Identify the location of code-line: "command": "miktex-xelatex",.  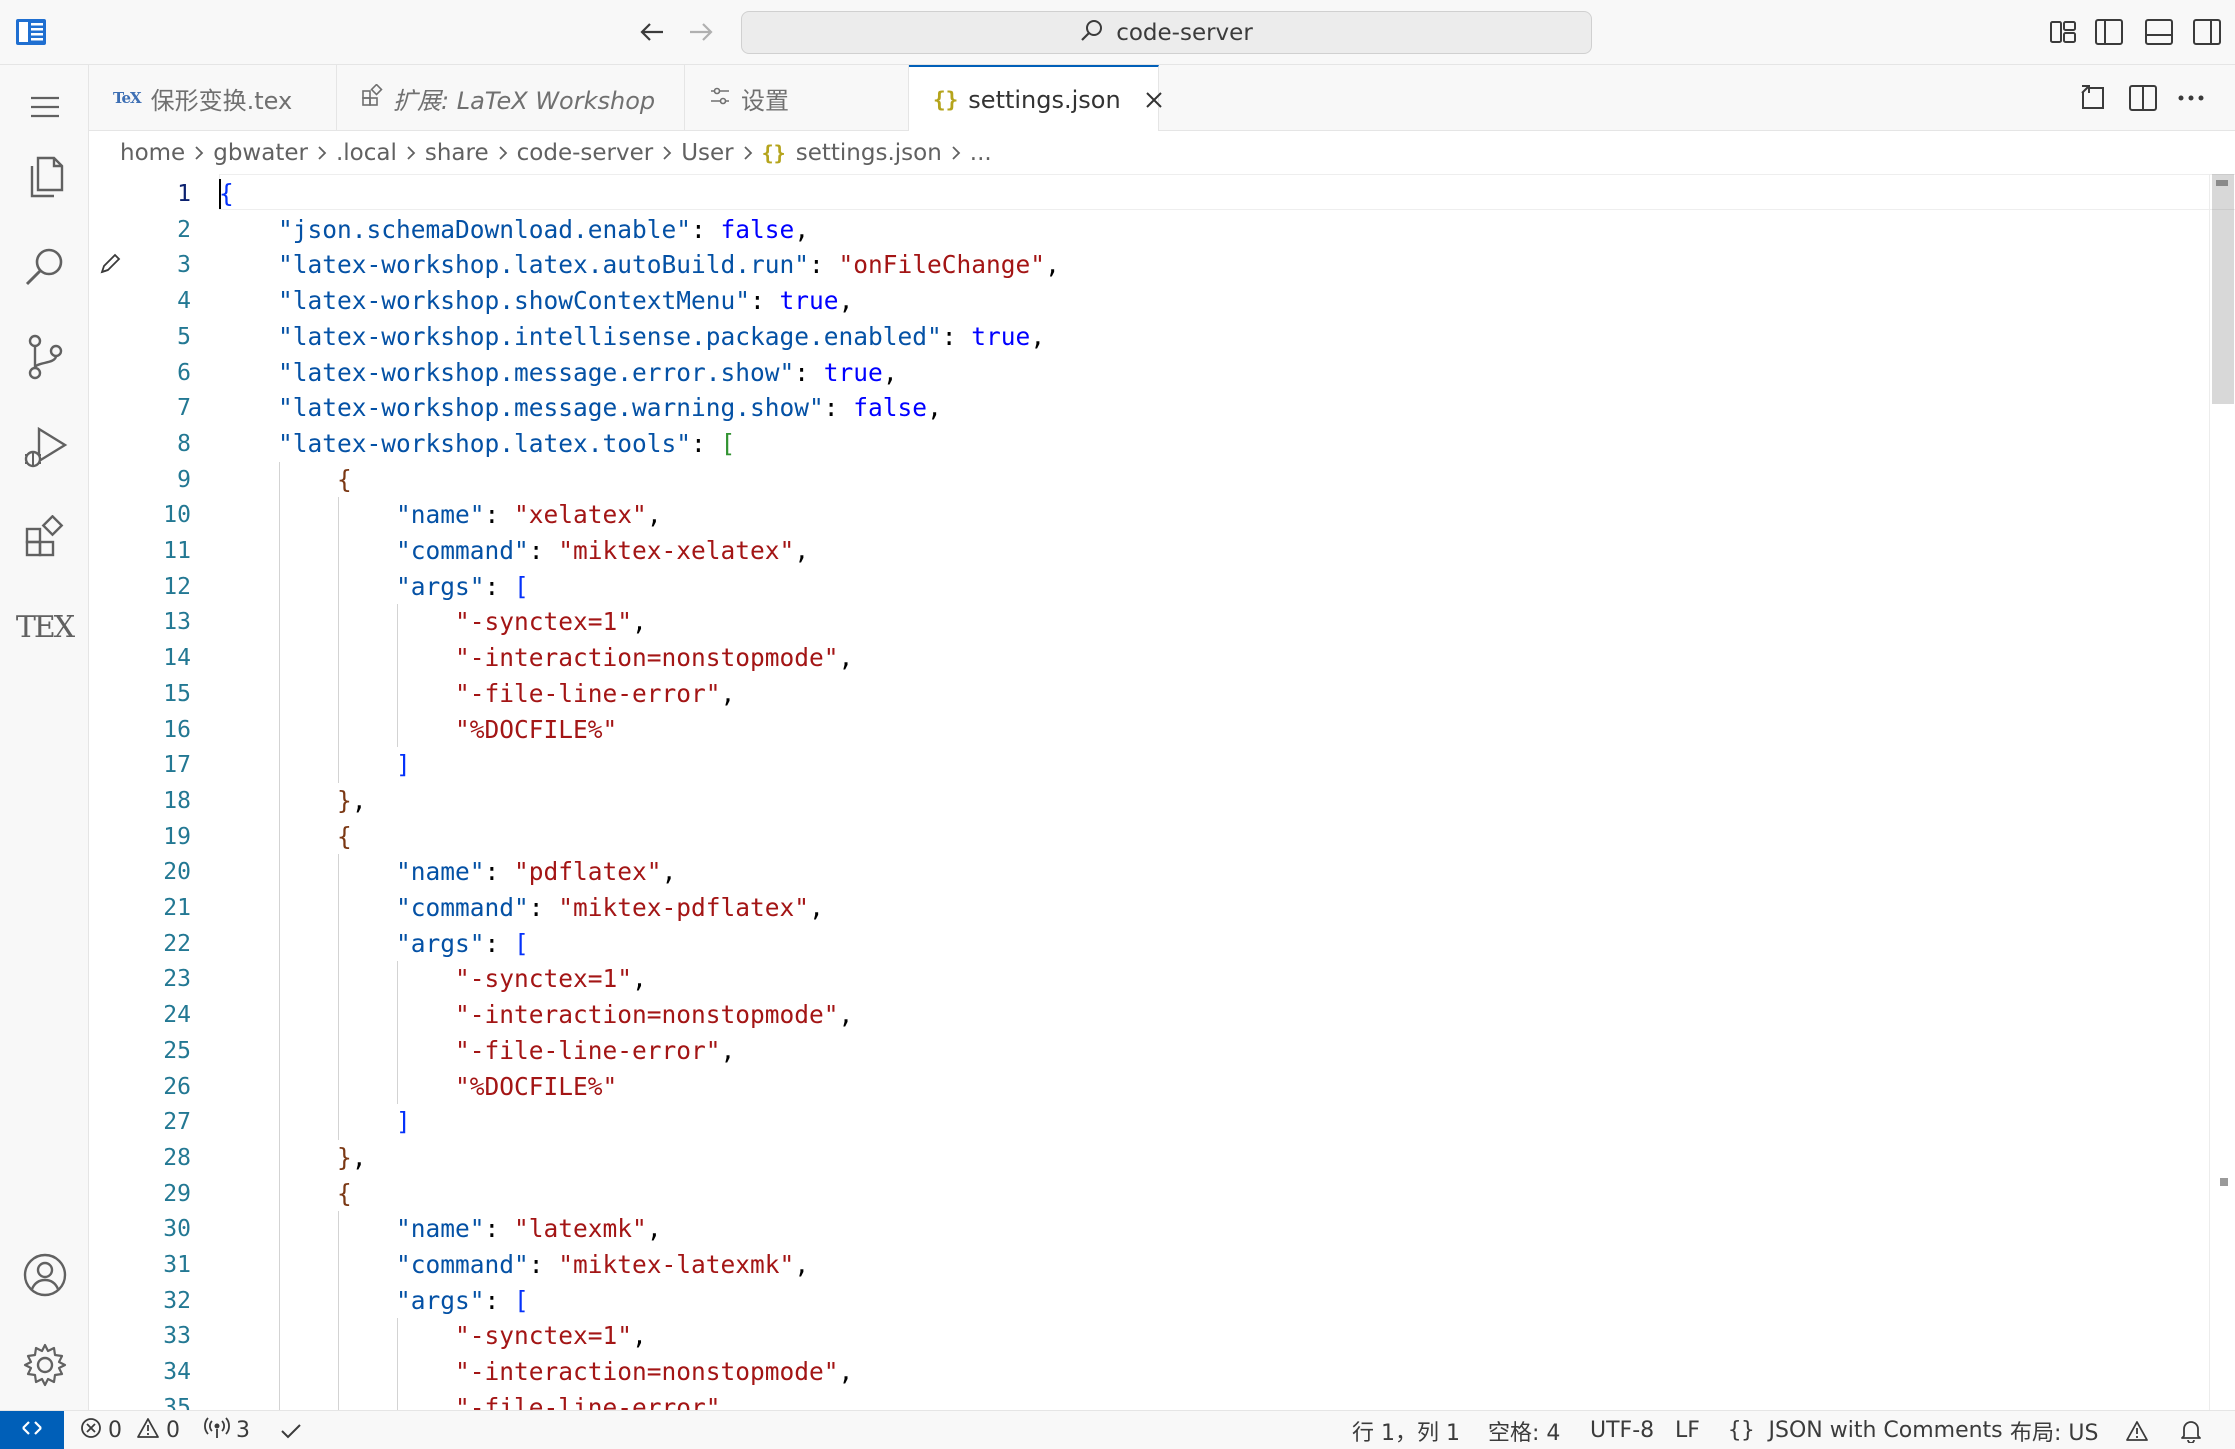
(514, 551).